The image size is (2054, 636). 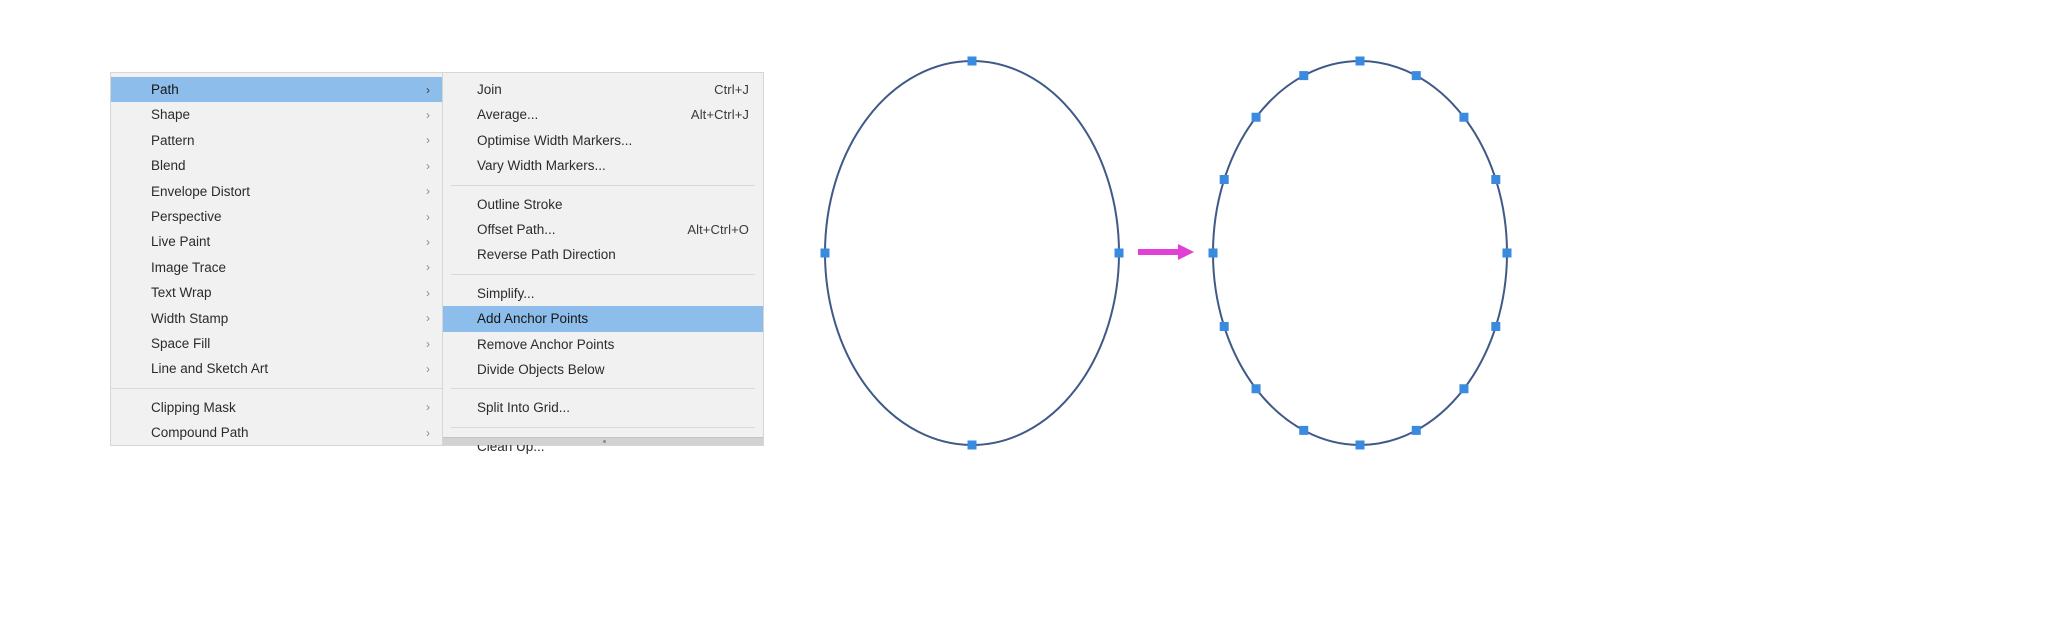 I want to click on menu-item-compound-path: Compound Path ›, so click(x=276, y=432).